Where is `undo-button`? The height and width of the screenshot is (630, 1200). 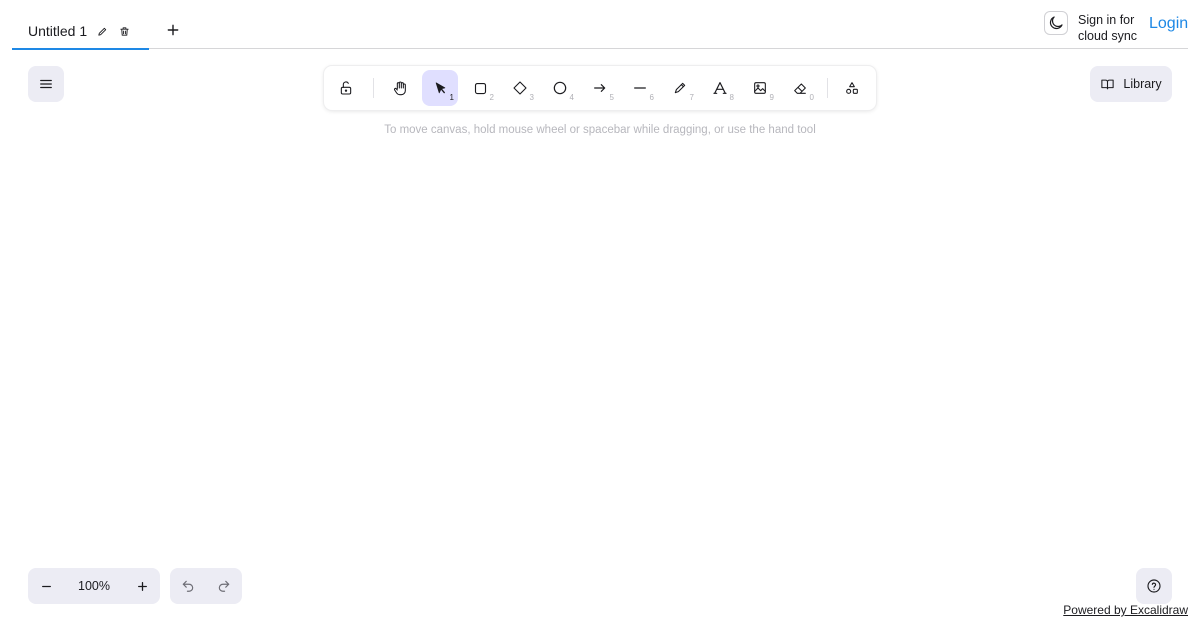 undo-button is located at coordinates (188, 586).